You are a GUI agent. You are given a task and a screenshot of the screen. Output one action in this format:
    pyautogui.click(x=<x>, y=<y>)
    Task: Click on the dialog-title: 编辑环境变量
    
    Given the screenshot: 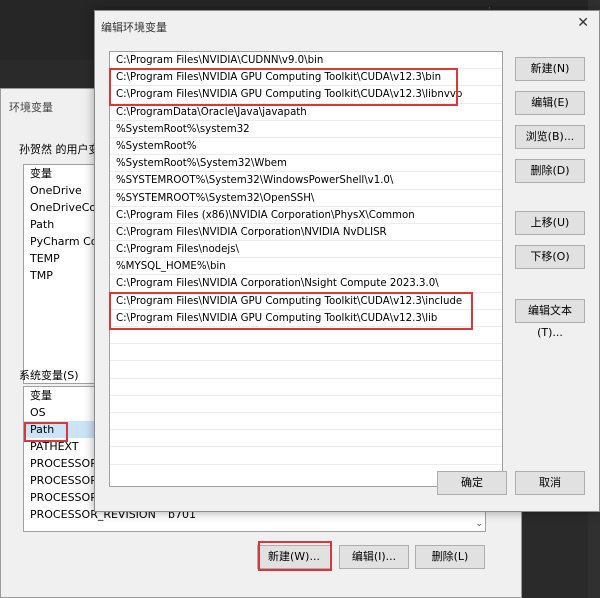 What is the action you would take?
    pyautogui.click(x=134, y=27)
    